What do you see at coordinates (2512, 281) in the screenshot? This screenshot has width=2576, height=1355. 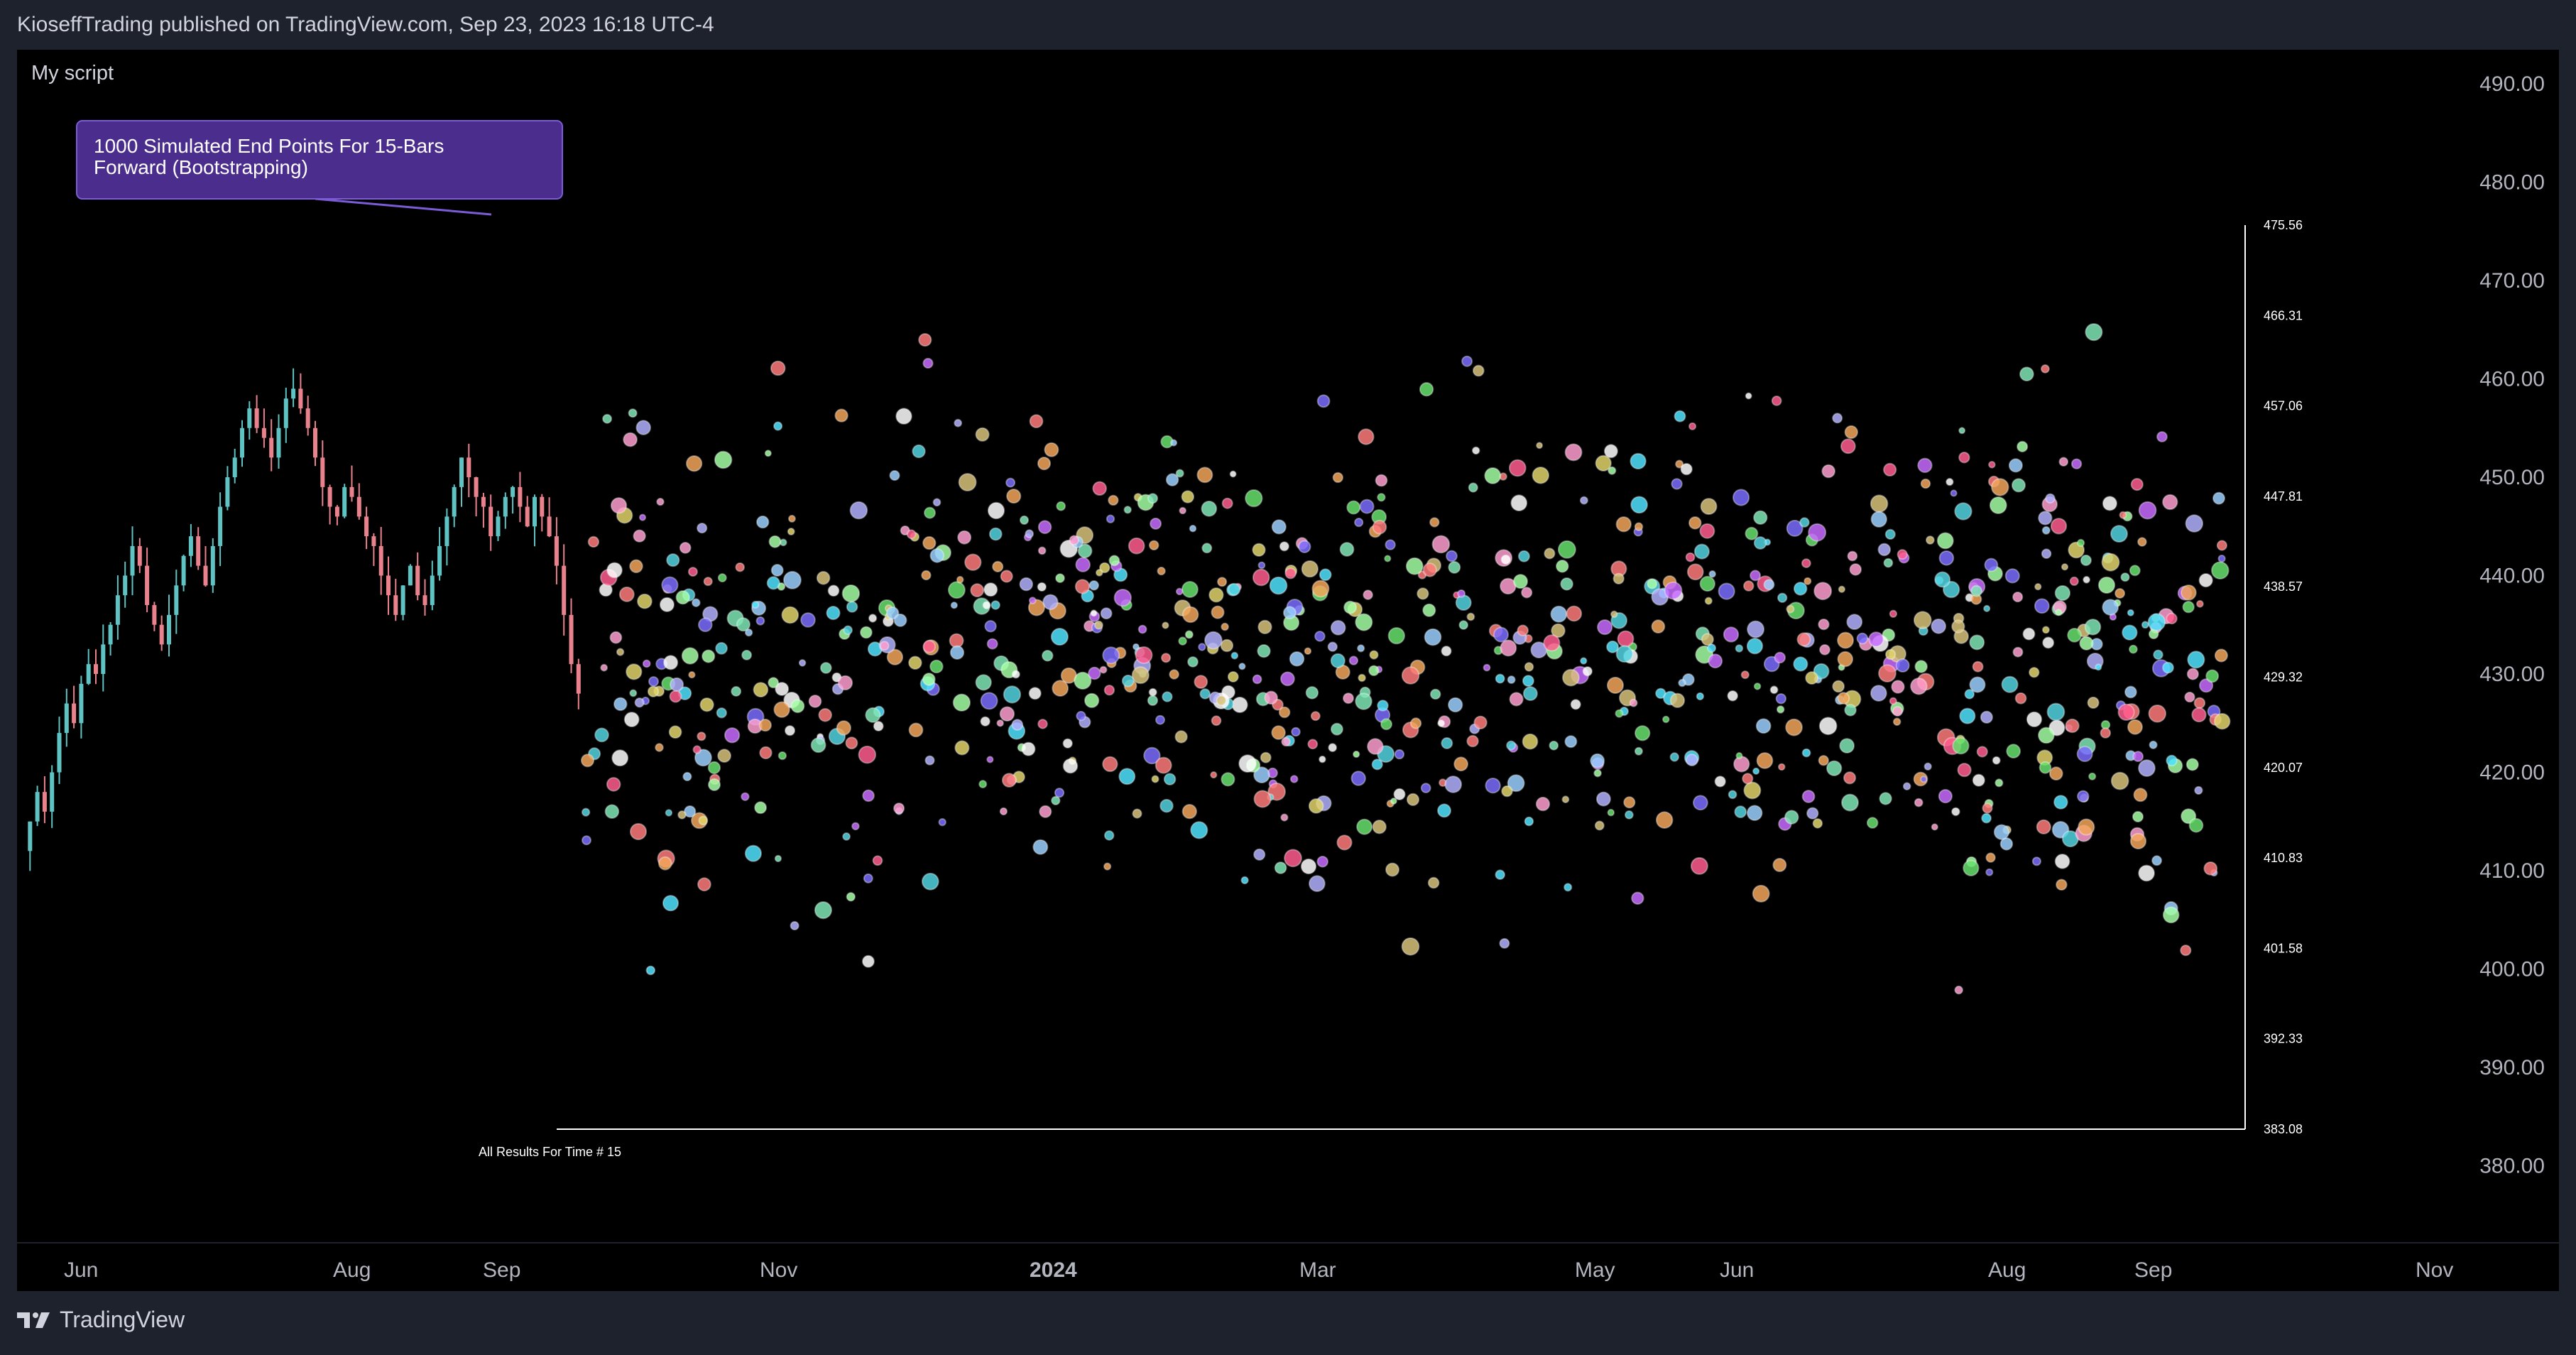 I see `price-tick-label: 470.00` at bounding box center [2512, 281].